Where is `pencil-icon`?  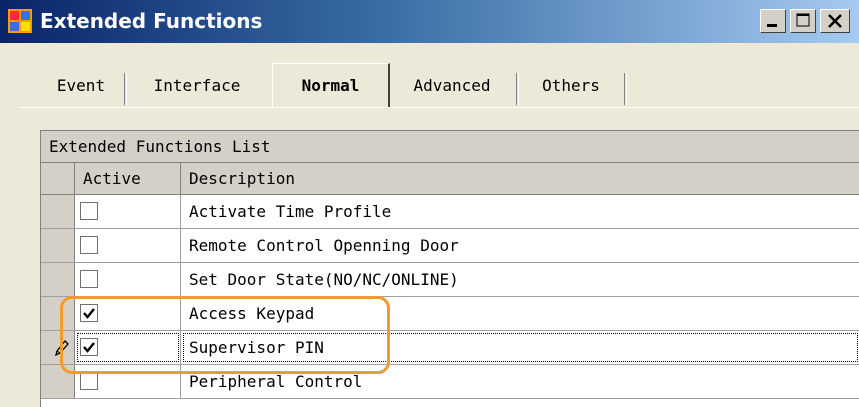 pencil-icon is located at coordinates (62, 348).